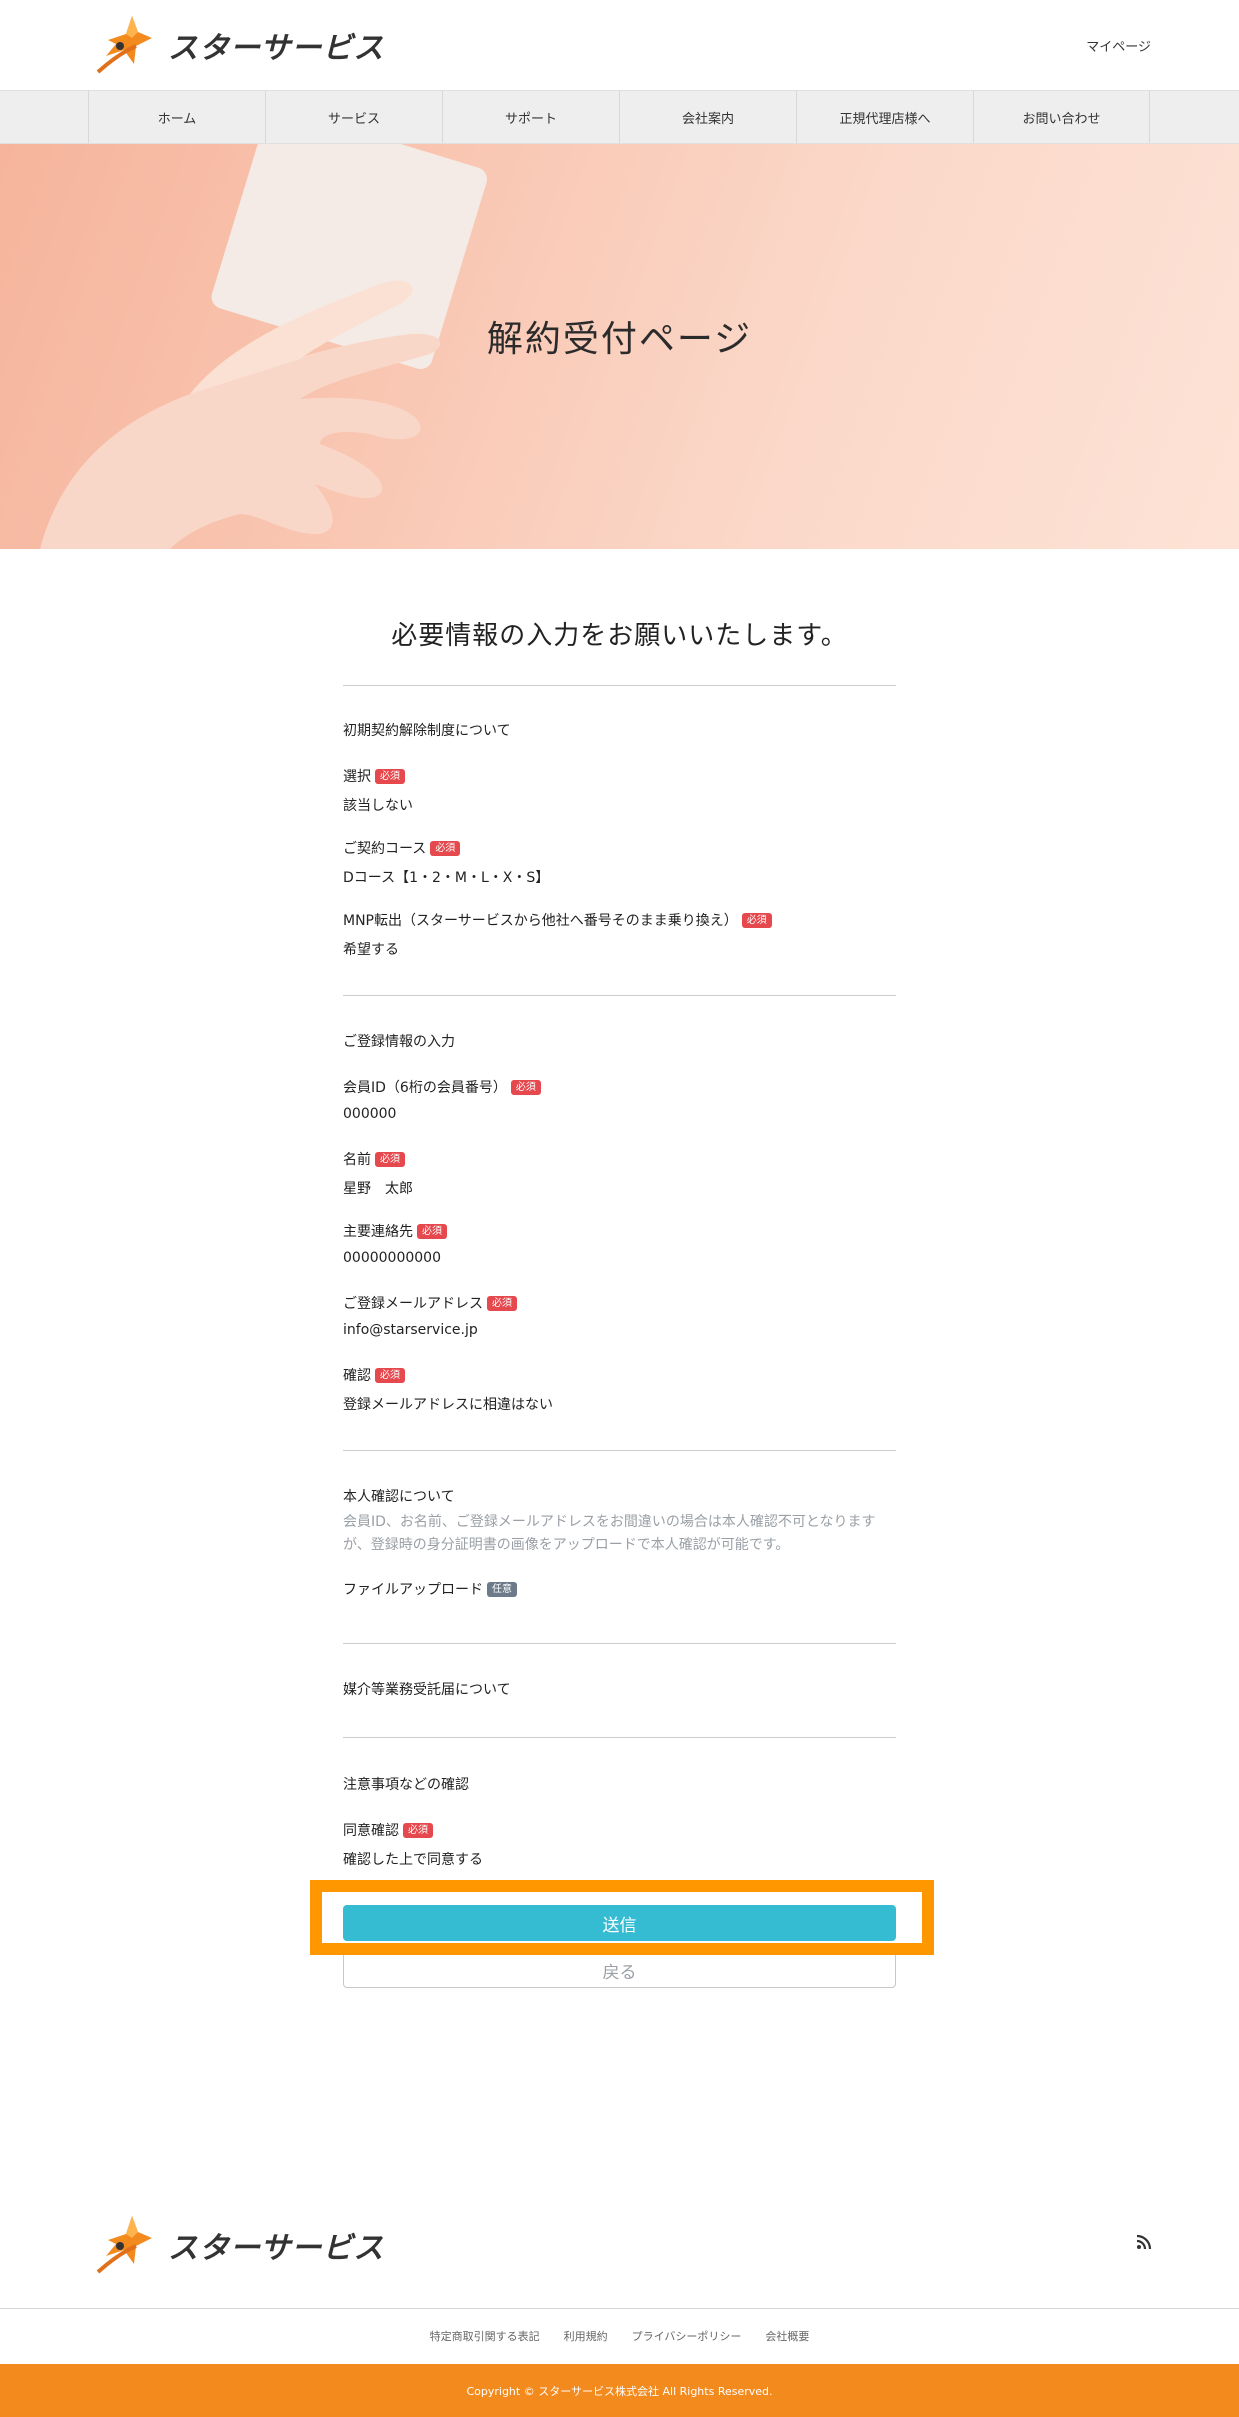 The image size is (1239, 2417). Describe the element at coordinates (370, 1114) in the screenshot. I see `member-id-value: 000000` at that location.